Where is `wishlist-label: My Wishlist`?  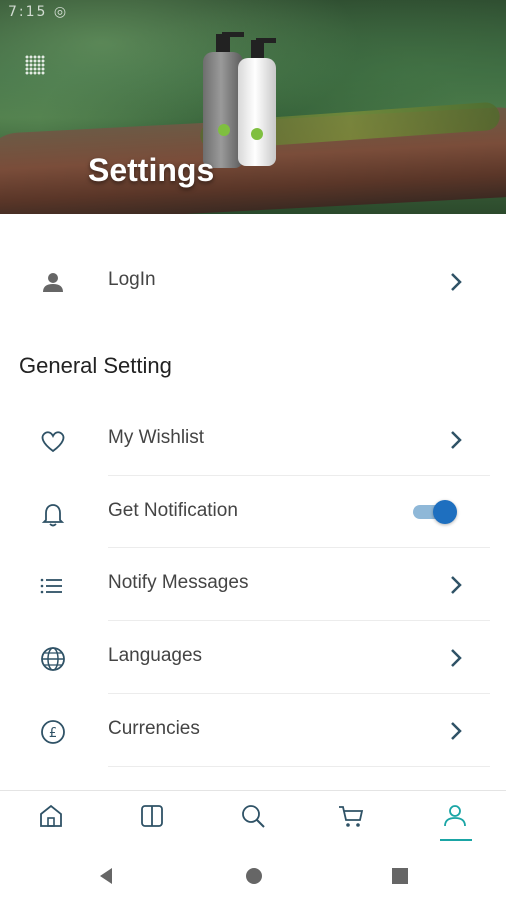
wishlist-label: My Wishlist is located at coordinates (156, 437).